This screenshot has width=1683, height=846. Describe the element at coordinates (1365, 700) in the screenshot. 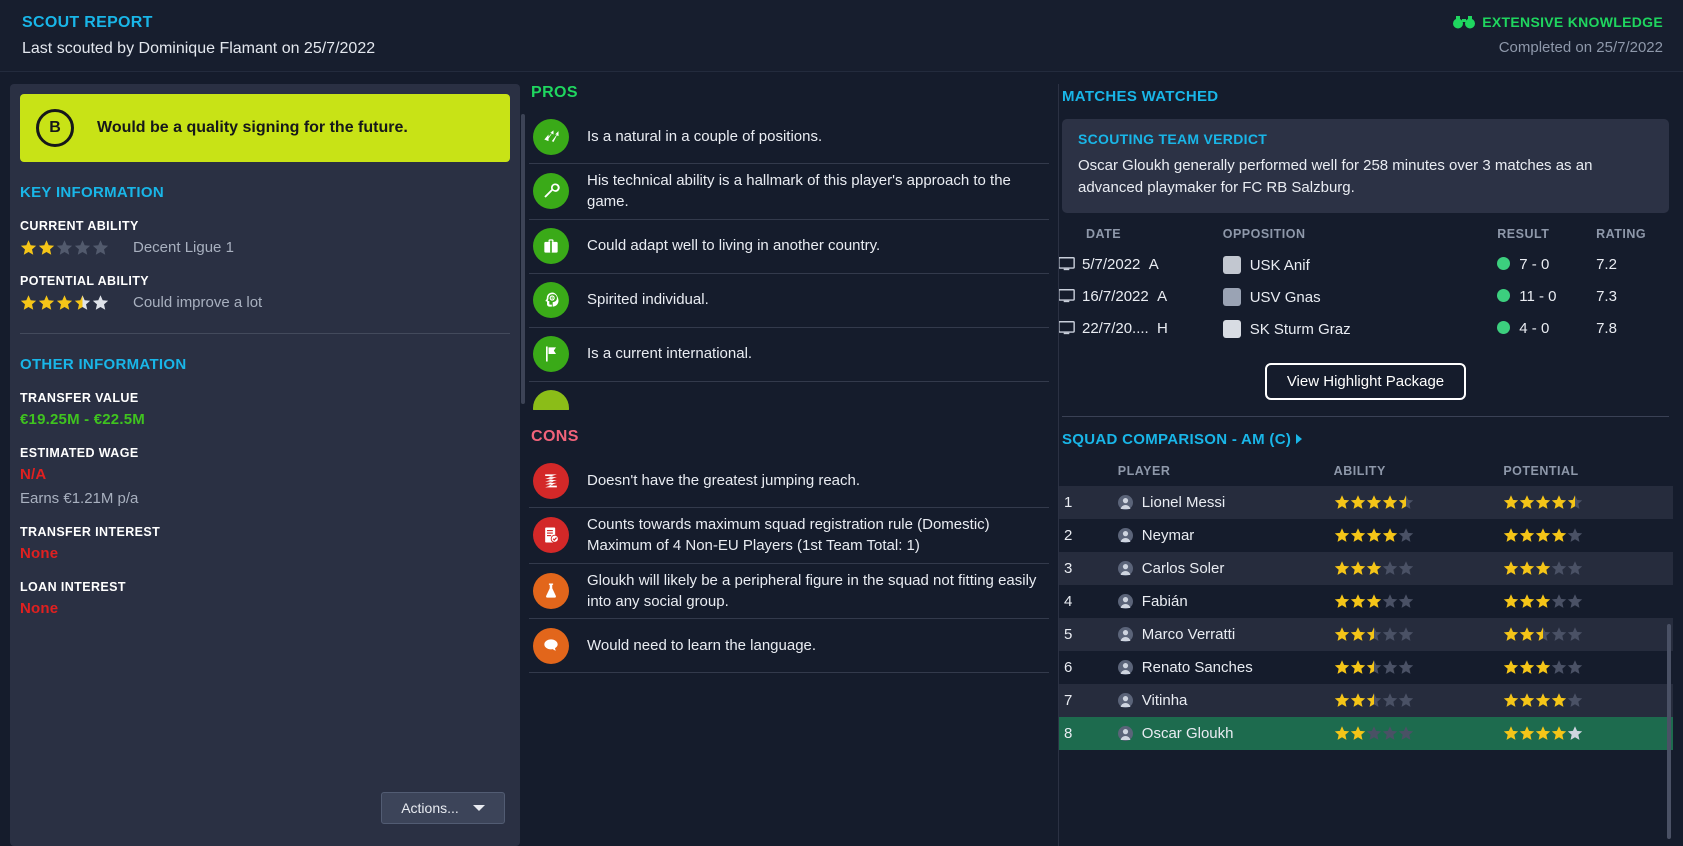

I see `squad-row: 7 Vitinha` at that location.